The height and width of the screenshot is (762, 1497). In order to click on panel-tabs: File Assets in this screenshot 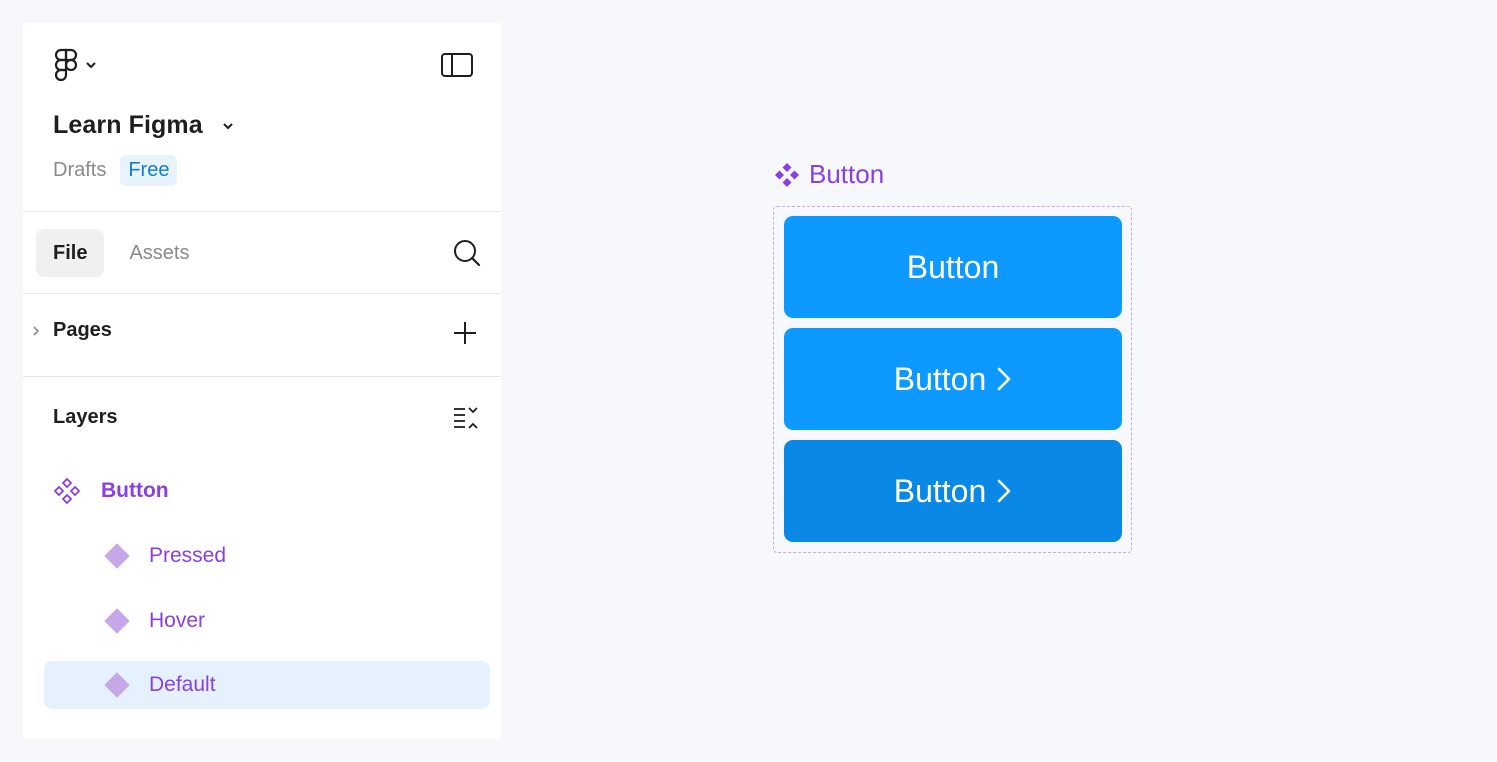, I will do `click(121, 253)`.